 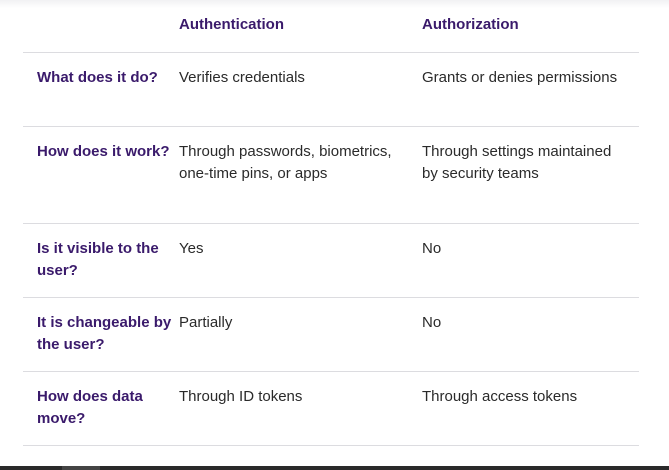 What do you see at coordinates (101, 260) in the screenshot?
I see `row-question: Is it visible to the user?` at bounding box center [101, 260].